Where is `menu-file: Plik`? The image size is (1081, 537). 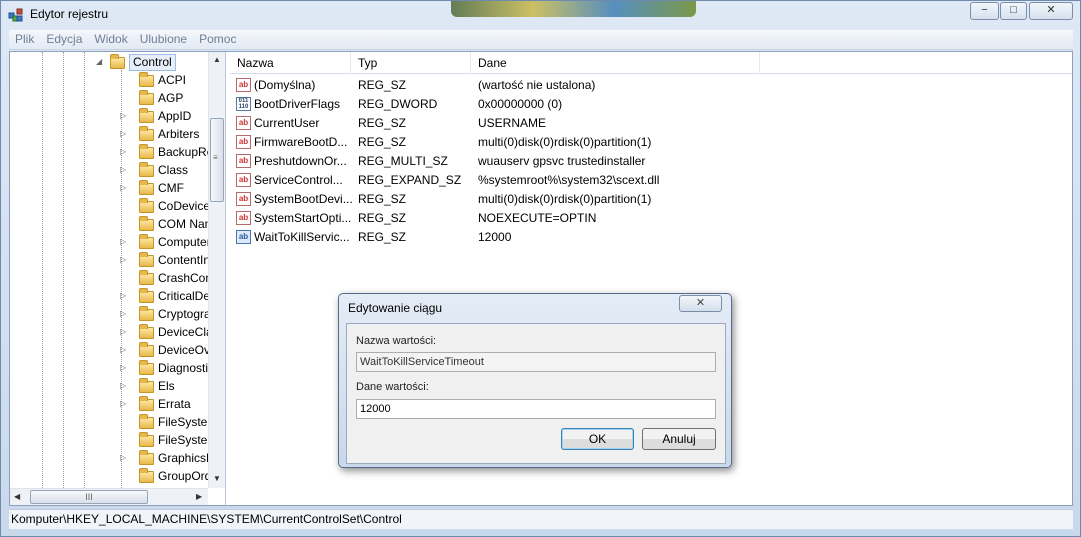
menu-file: Plik is located at coordinates (24, 39).